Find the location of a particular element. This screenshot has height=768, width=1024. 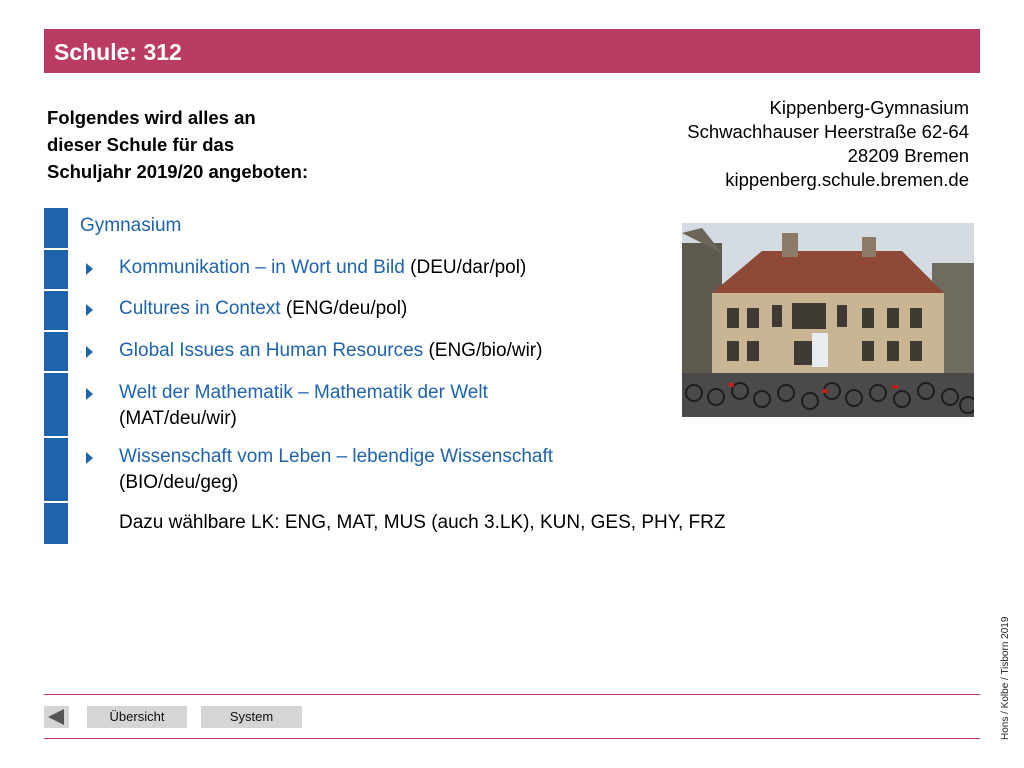

course-subjects: (BIO/deu/geg) is located at coordinates (179, 482).